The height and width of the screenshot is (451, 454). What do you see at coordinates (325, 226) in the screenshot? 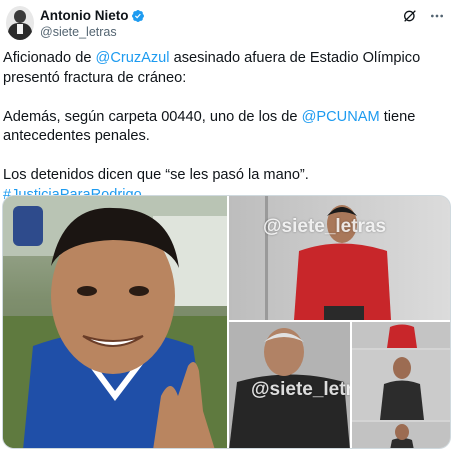
I see `watermark-top: @siete_letras` at bounding box center [325, 226].